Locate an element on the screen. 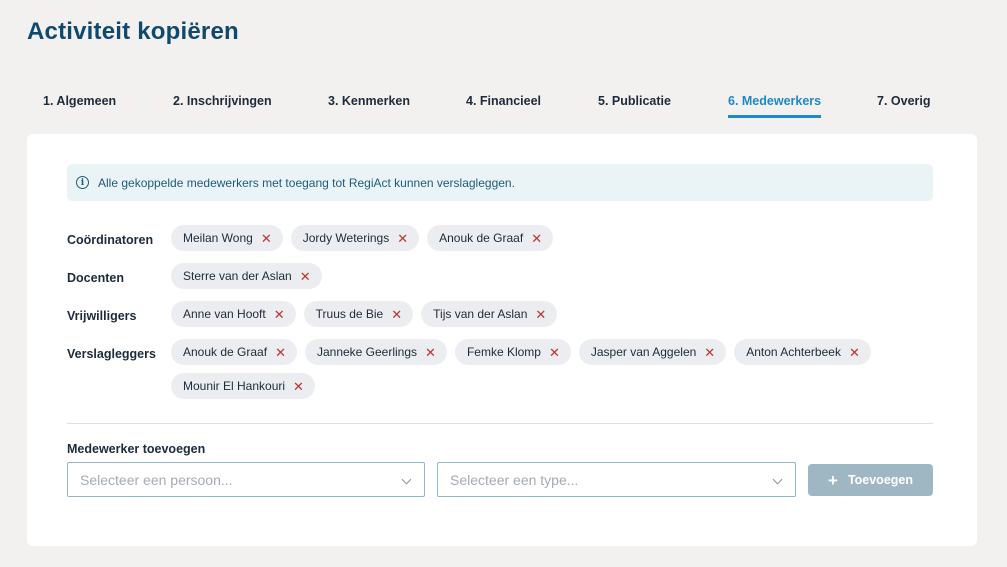 The width and height of the screenshot is (1007, 567). chip-name: Tijs van der Aslan is located at coordinates (480, 314).